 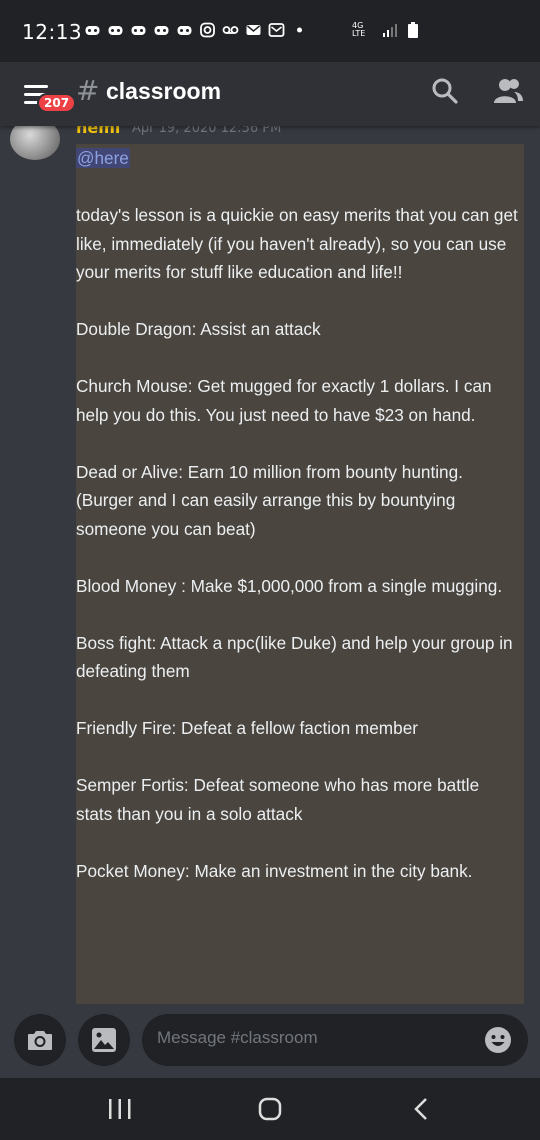 I want to click on system-nav-bar, so click(x=270, y=1109).